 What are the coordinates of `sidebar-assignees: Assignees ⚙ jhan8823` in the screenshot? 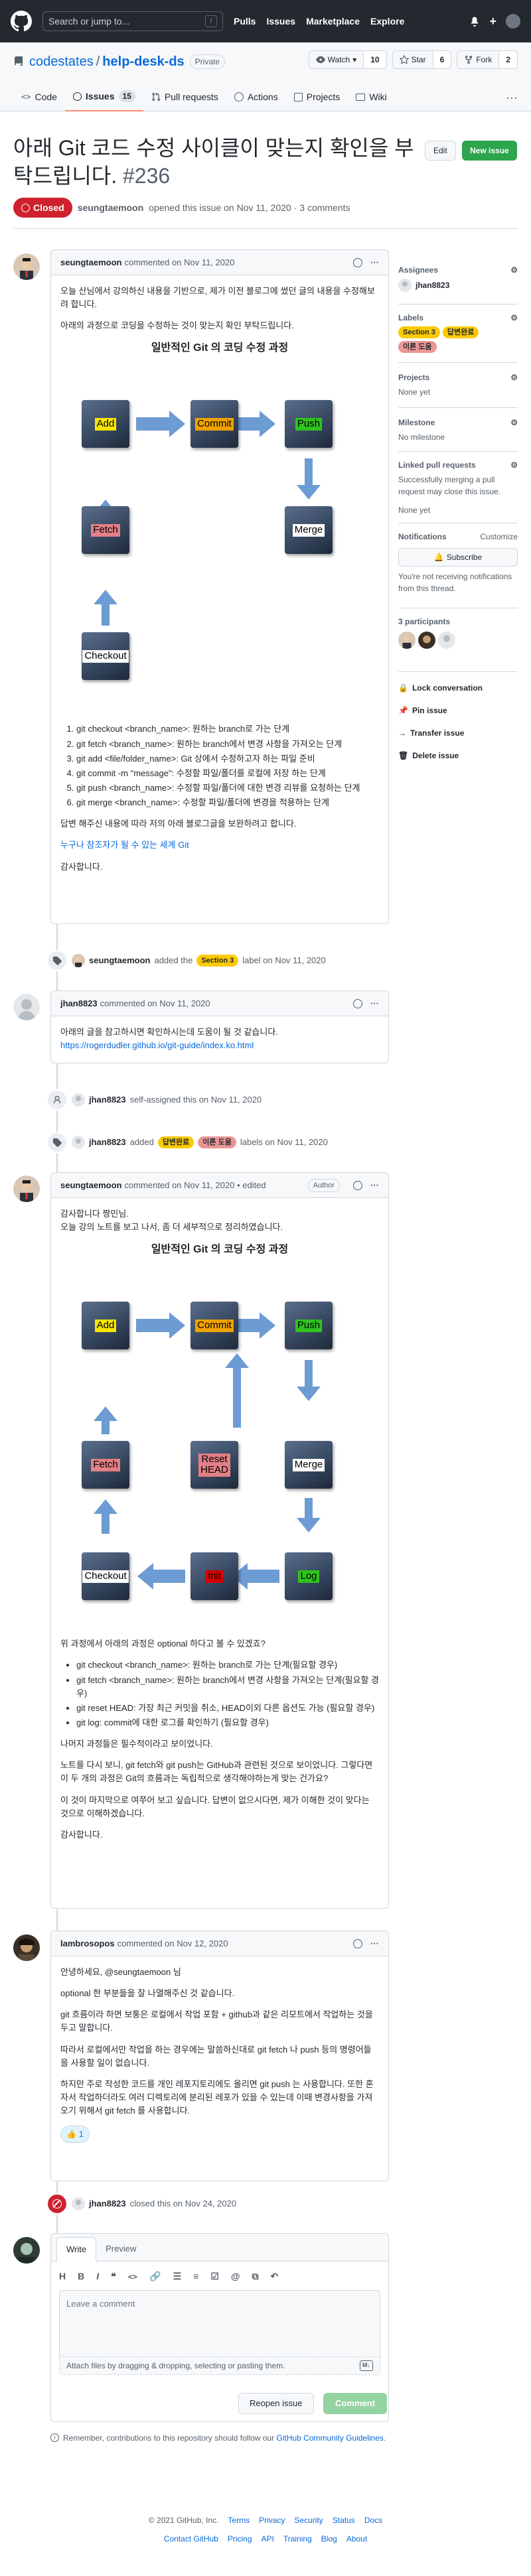 It's located at (458, 278).